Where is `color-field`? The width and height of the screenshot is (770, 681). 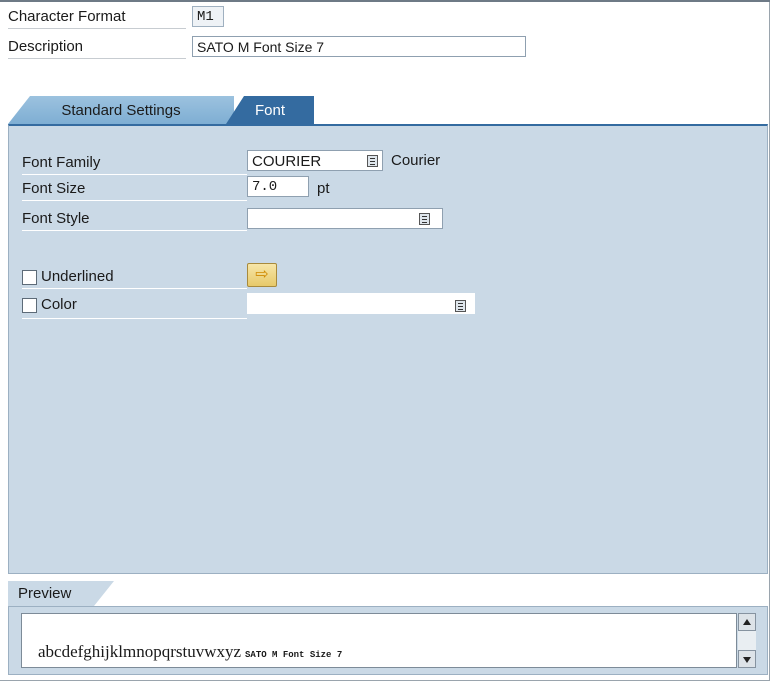
color-field is located at coordinates (361, 303).